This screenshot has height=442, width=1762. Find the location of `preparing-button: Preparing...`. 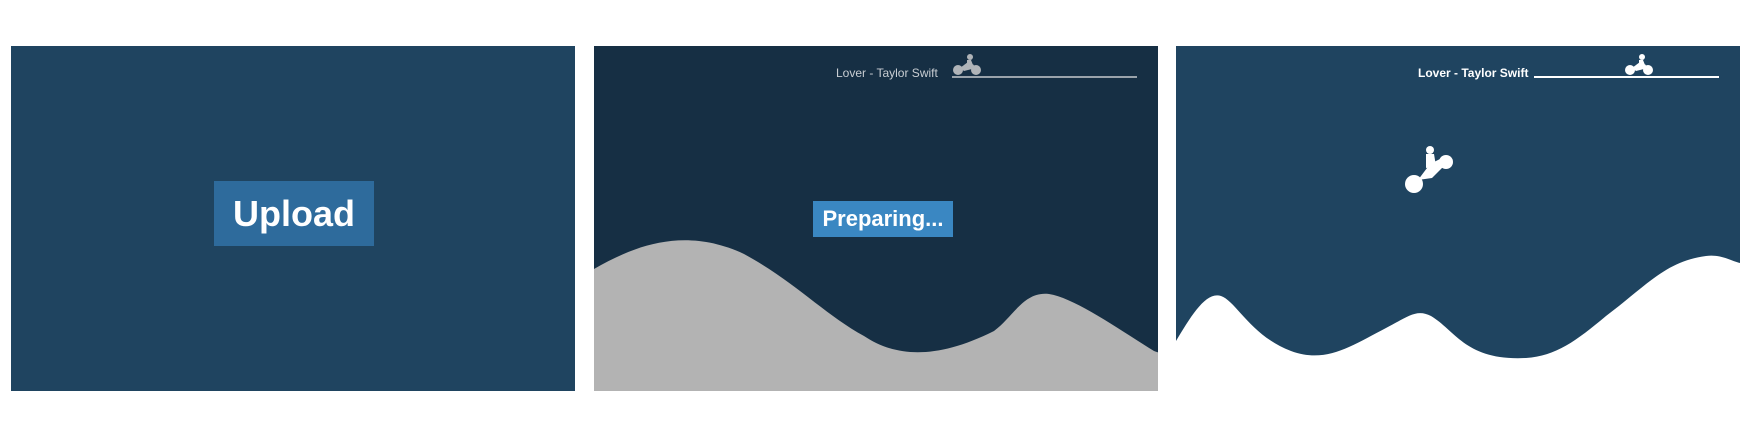

preparing-button: Preparing... is located at coordinates (883, 219).